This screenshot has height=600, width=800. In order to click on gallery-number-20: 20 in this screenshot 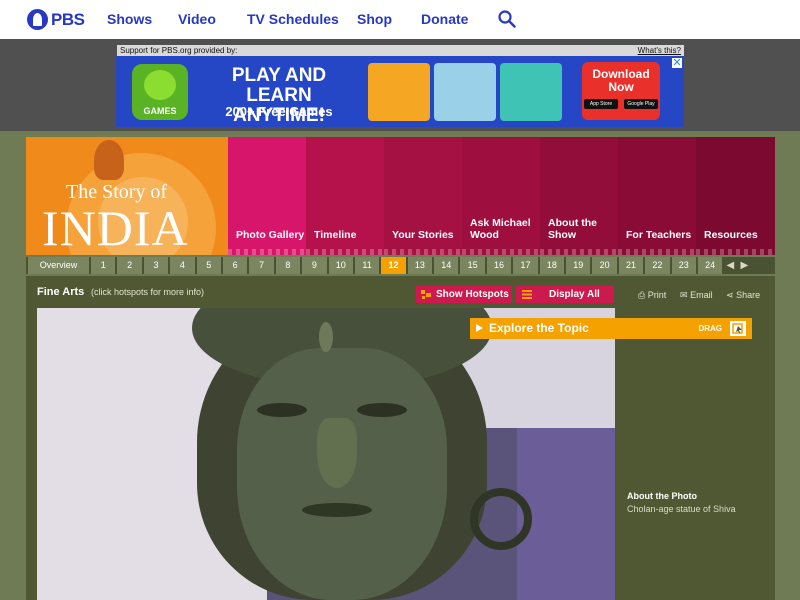, I will do `click(604, 265)`.